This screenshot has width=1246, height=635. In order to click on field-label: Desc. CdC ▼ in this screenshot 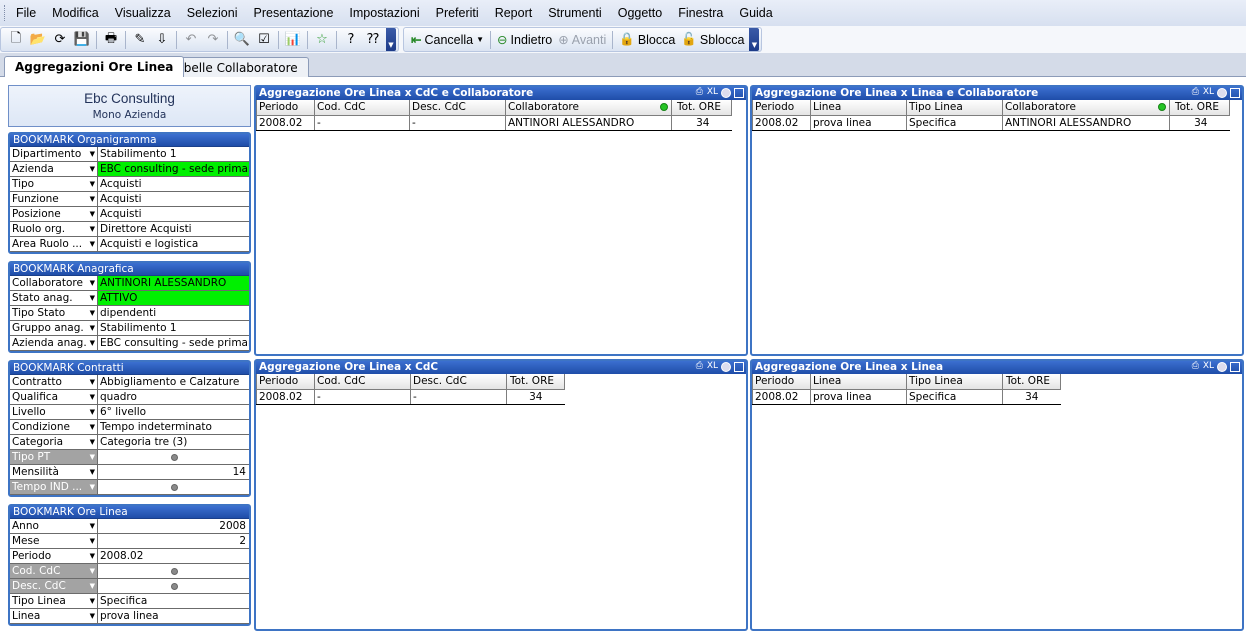, I will do `click(54, 586)`.